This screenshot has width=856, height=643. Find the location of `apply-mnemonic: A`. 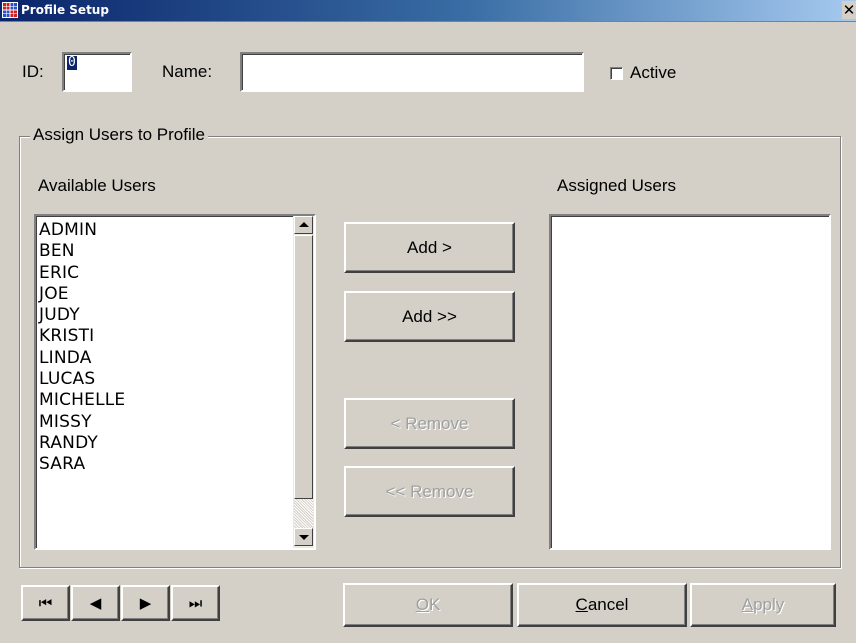

apply-mnemonic: A is located at coordinates (747, 604).